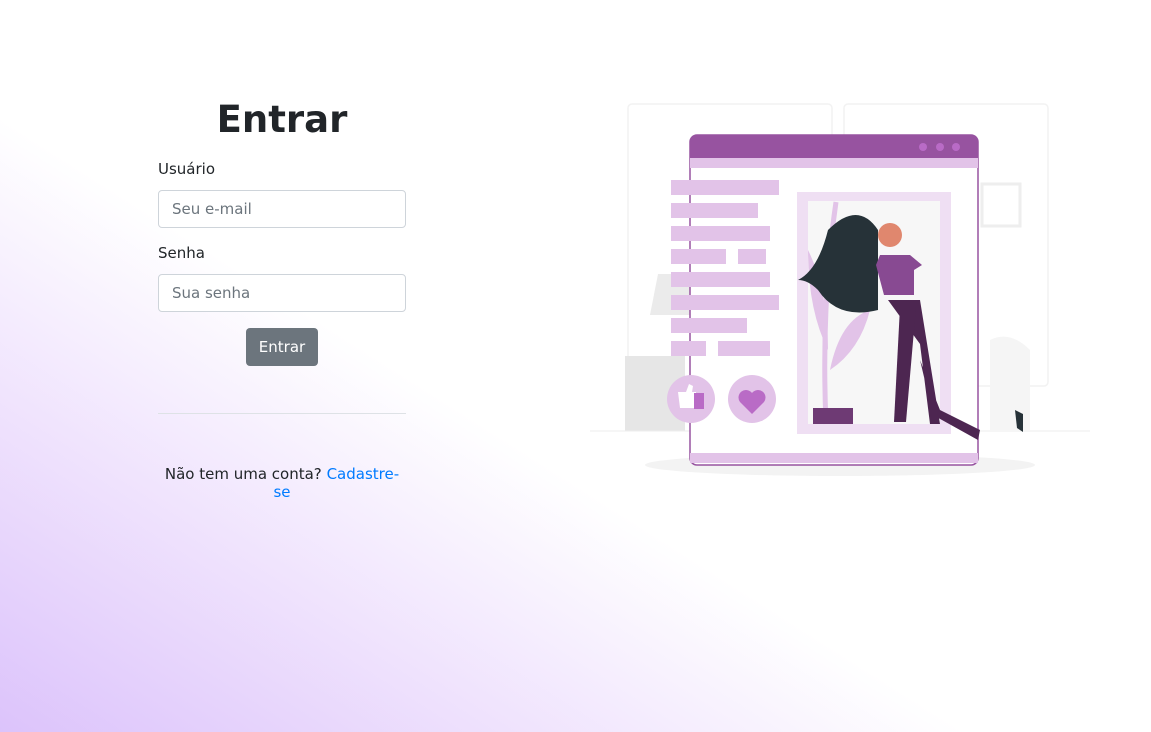  Describe the element at coordinates (282, 293) in the screenshot. I see `password-input` at that location.